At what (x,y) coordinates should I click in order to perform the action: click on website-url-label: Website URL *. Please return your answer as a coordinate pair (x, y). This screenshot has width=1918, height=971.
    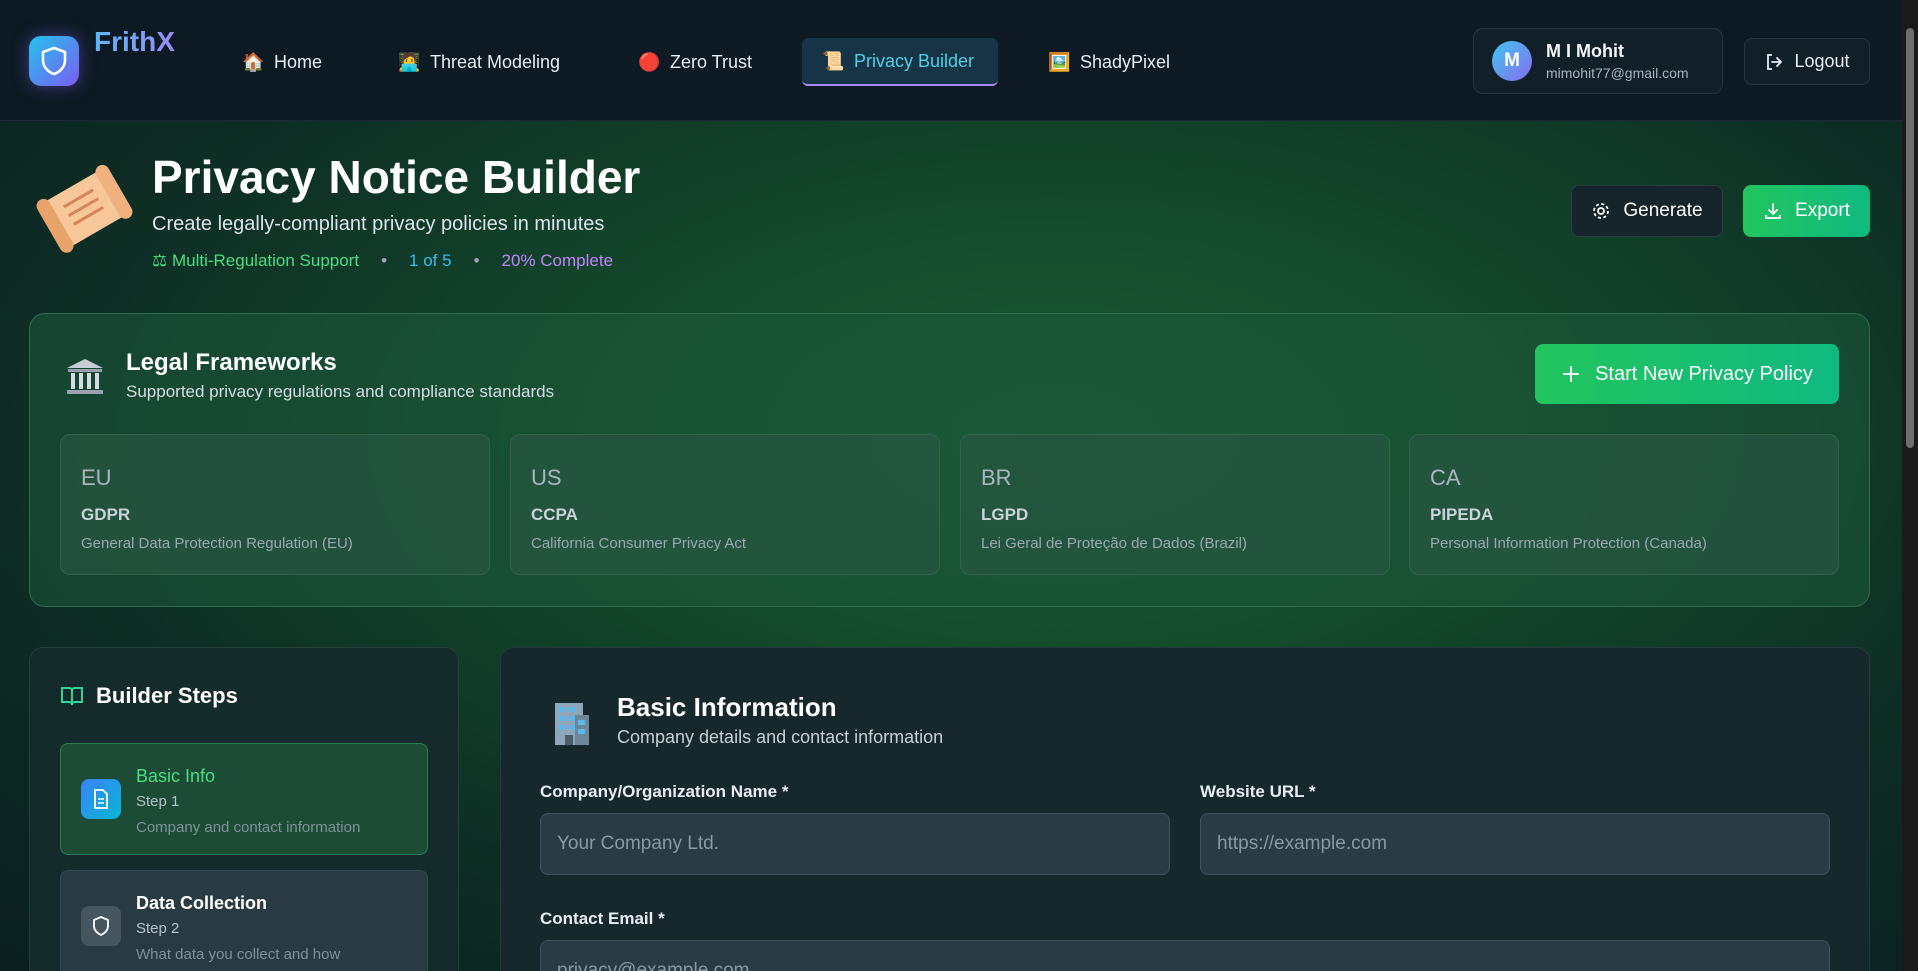
    Looking at the image, I should click on (1258, 791).